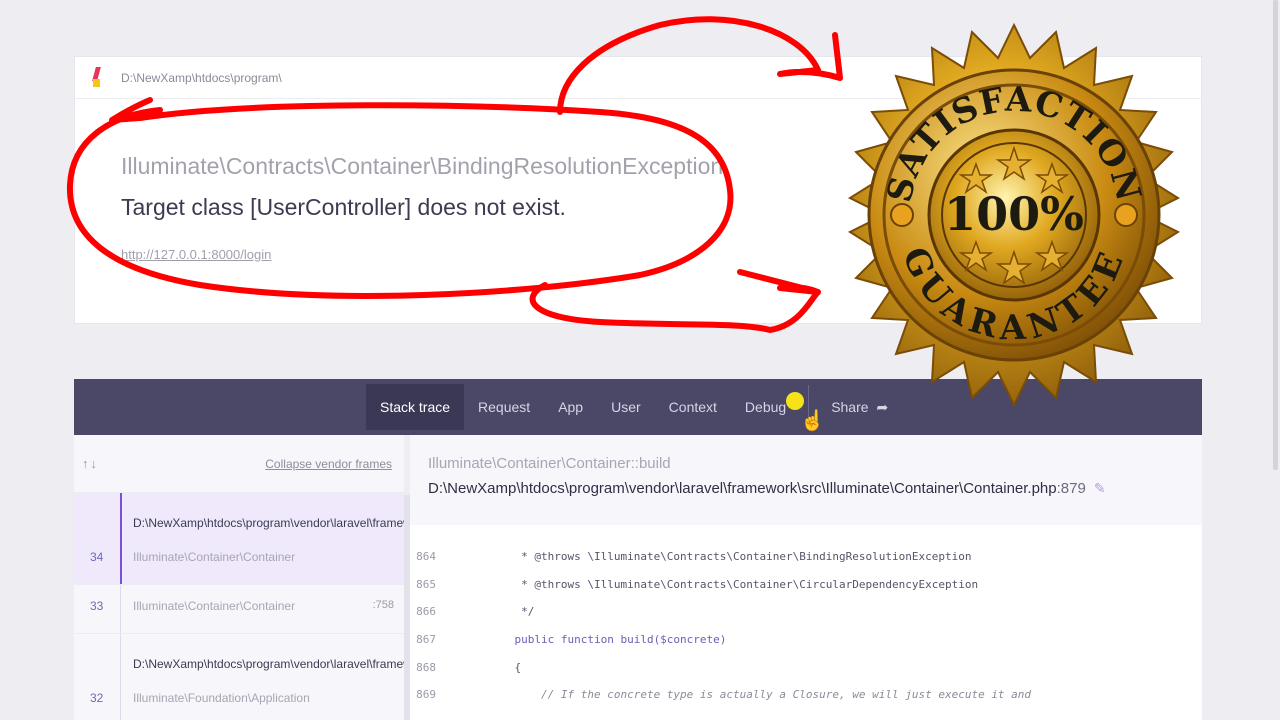  I want to click on frame-number: 33, so click(97, 606).